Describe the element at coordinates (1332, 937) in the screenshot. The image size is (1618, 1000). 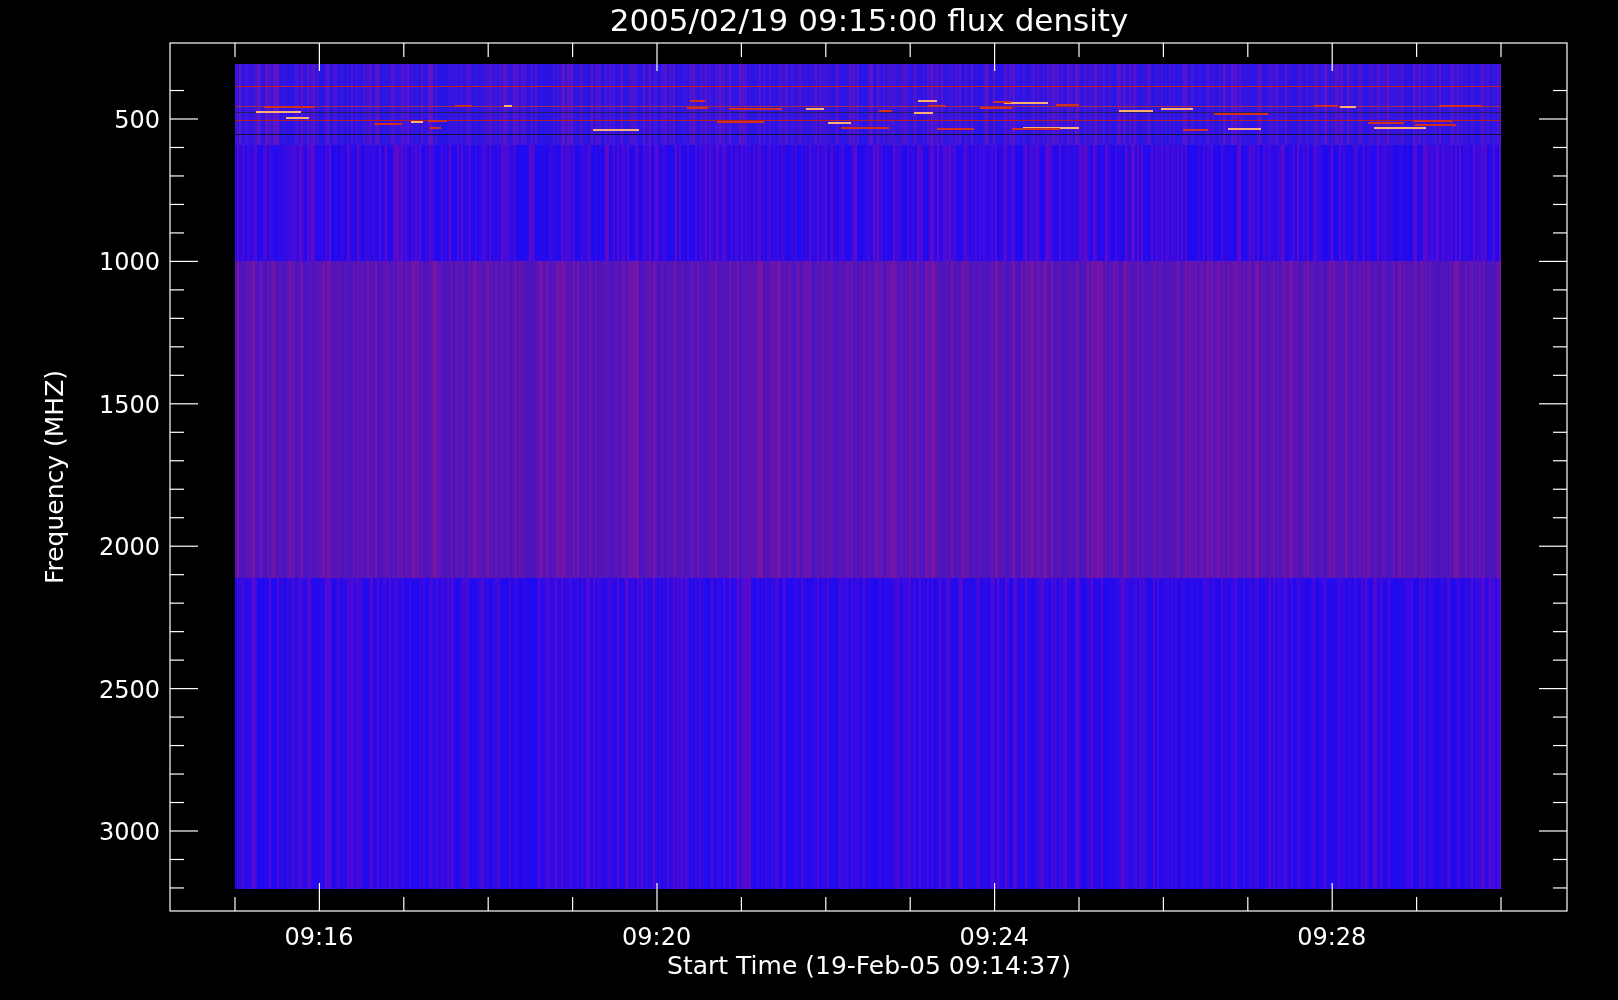
I see `x-tick-label: 09:28` at that location.